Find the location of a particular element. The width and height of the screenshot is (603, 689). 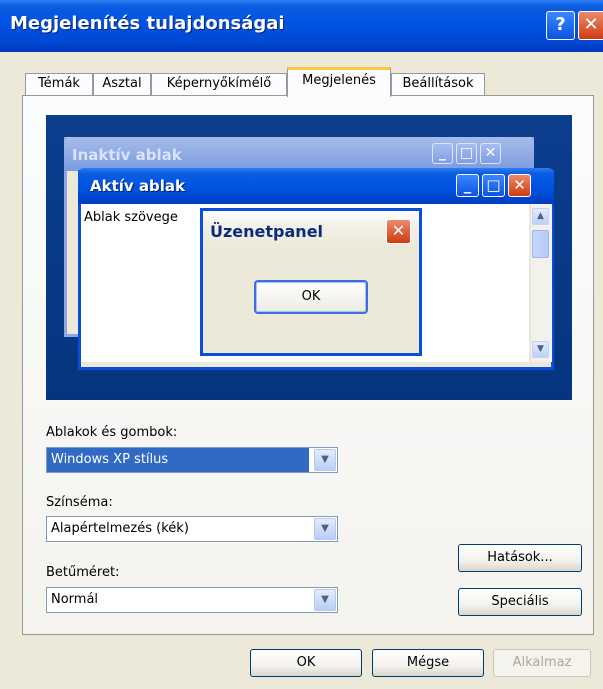

advanced-button: Speciális is located at coordinates (520, 602).